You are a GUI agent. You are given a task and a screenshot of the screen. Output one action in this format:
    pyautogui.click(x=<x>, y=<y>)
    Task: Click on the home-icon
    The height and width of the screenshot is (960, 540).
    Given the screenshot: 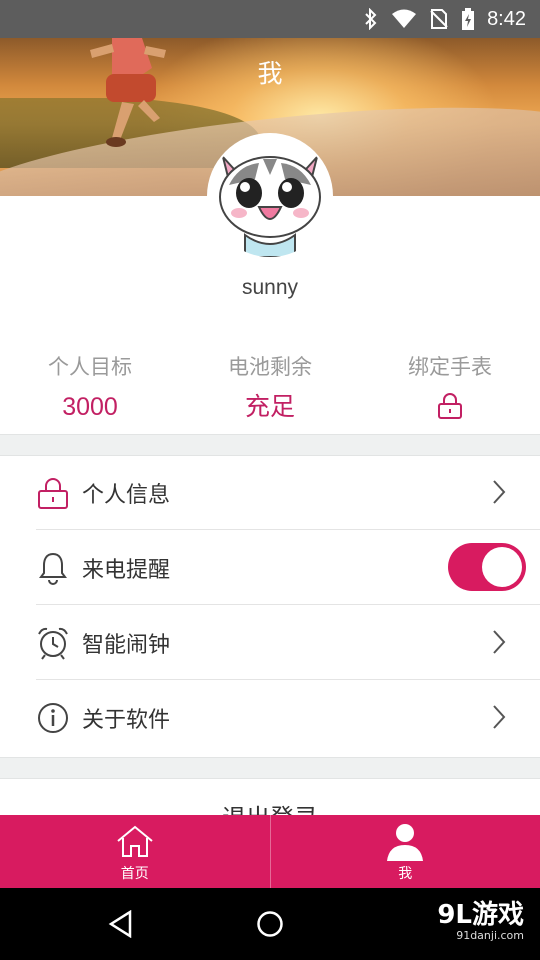 What is the action you would take?
    pyautogui.click(x=135, y=841)
    